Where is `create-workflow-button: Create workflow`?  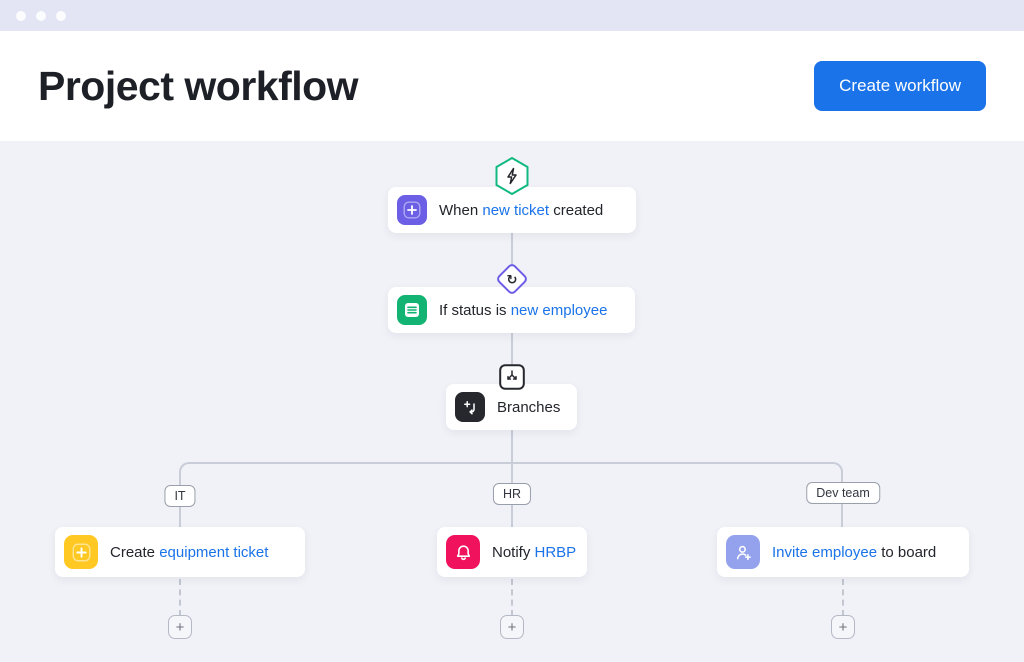
create-workflow-button: Create workflow is located at coordinates (900, 86).